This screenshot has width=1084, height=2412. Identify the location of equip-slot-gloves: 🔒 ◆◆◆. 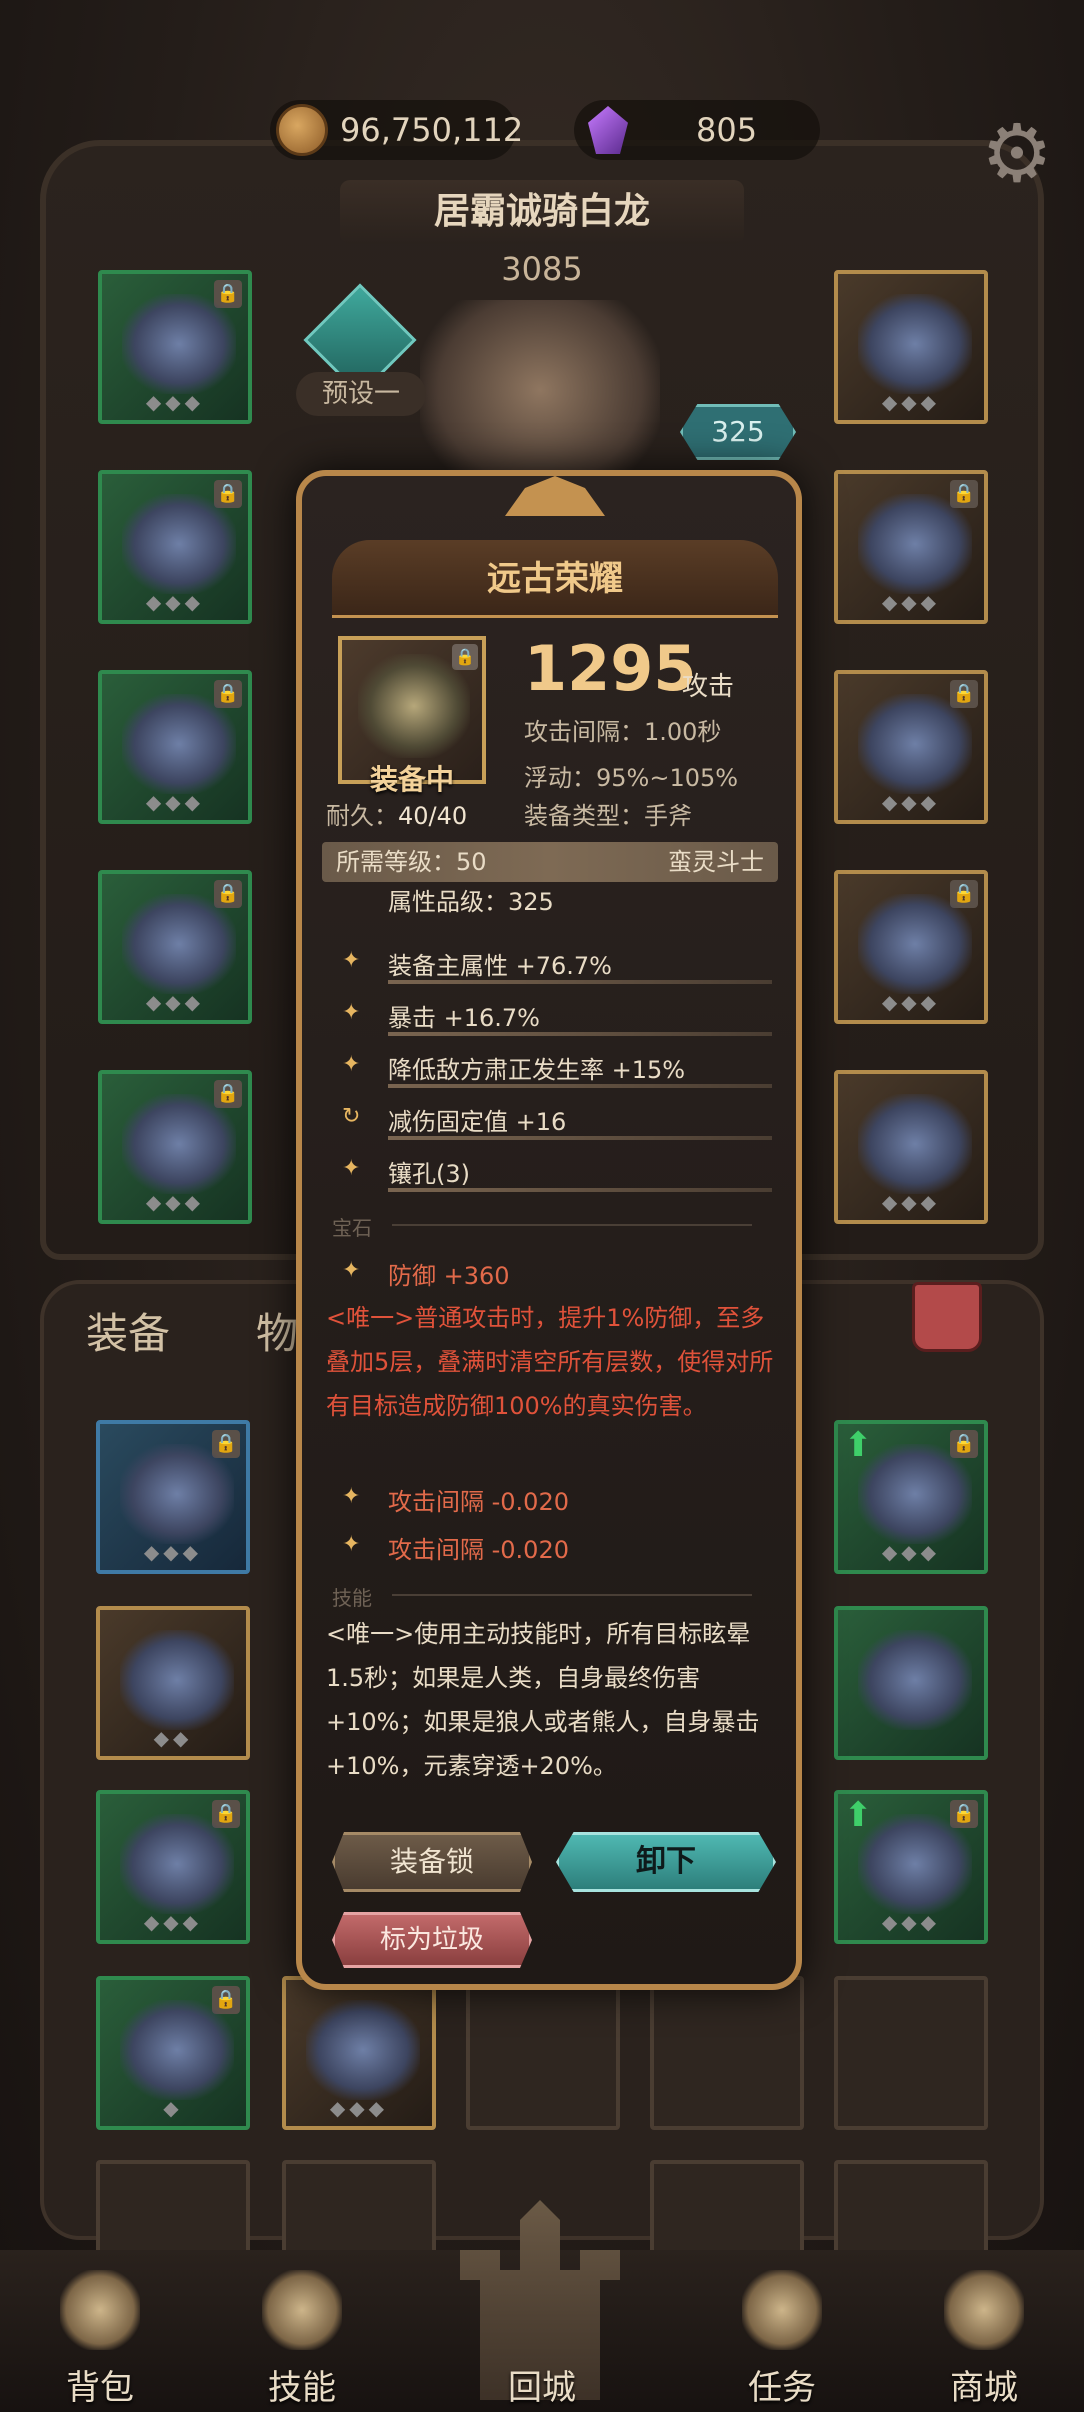
(175, 747).